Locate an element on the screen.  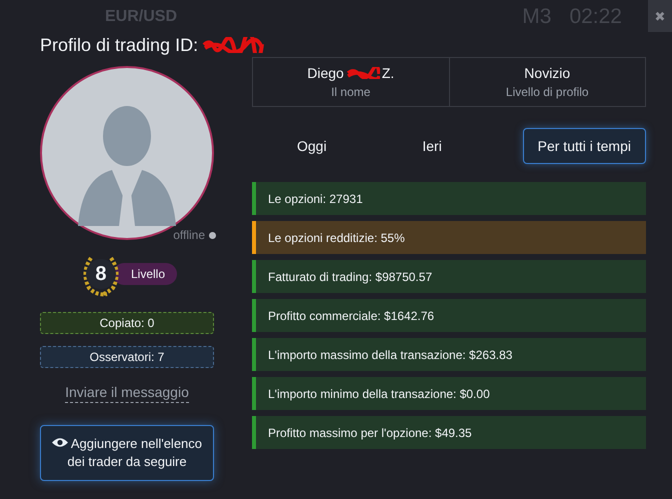
stat-text: L'importo massimo della transazione: $263.83 is located at coordinates (389, 355).